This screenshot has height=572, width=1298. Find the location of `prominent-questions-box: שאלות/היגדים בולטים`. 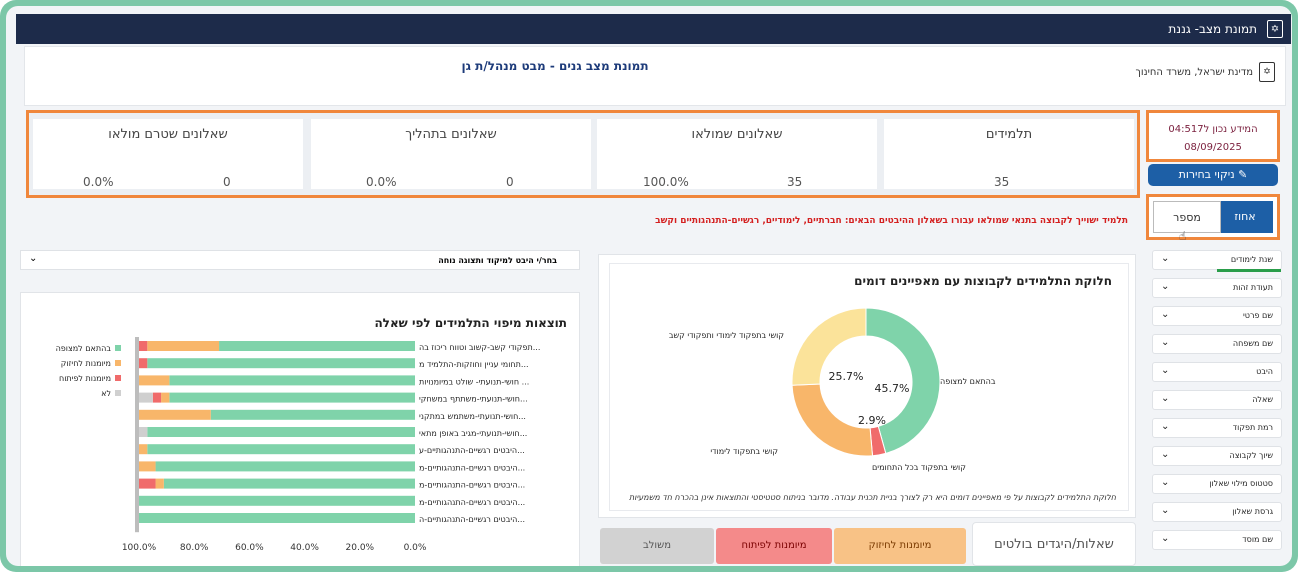

prominent-questions-box: שאלות/היגדים בולטים is located at coordinates (1054, 544).